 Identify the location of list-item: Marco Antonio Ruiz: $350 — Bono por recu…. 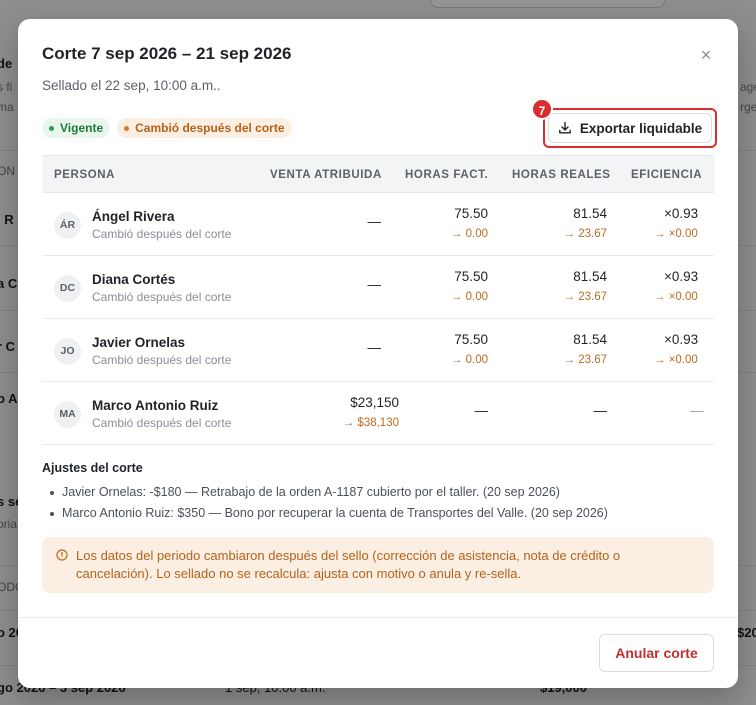
(328, 513).